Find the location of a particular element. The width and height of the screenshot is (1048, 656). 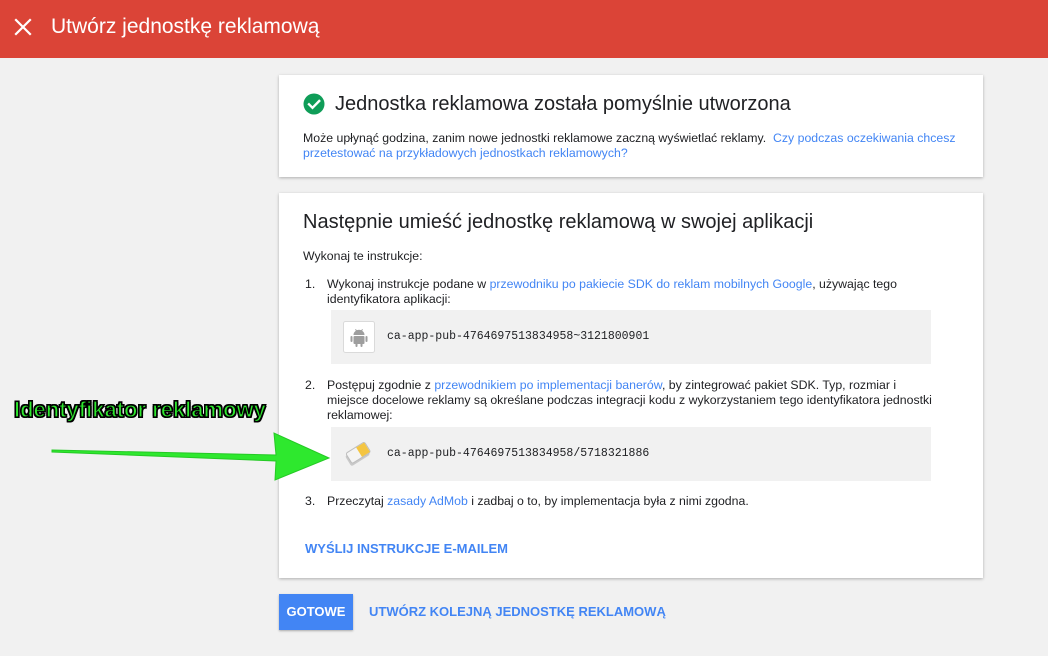

banner-ad-icon is located at coordinates (359, 454).